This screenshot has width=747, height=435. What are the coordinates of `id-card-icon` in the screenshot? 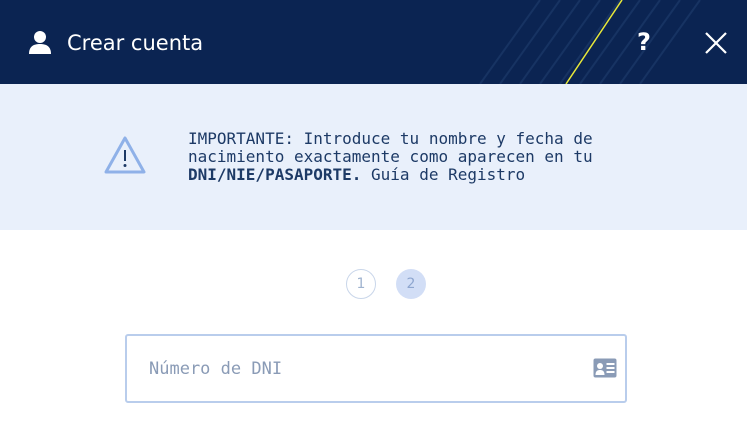 It's located at (605, 368).